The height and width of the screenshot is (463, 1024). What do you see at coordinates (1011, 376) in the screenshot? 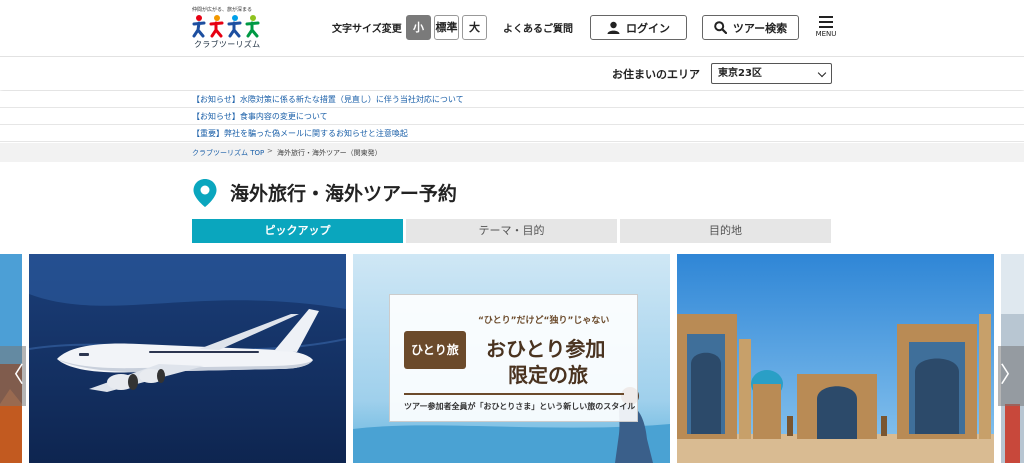
I see `carousel-next-button: 〉` at bounding box center [1011, 376].